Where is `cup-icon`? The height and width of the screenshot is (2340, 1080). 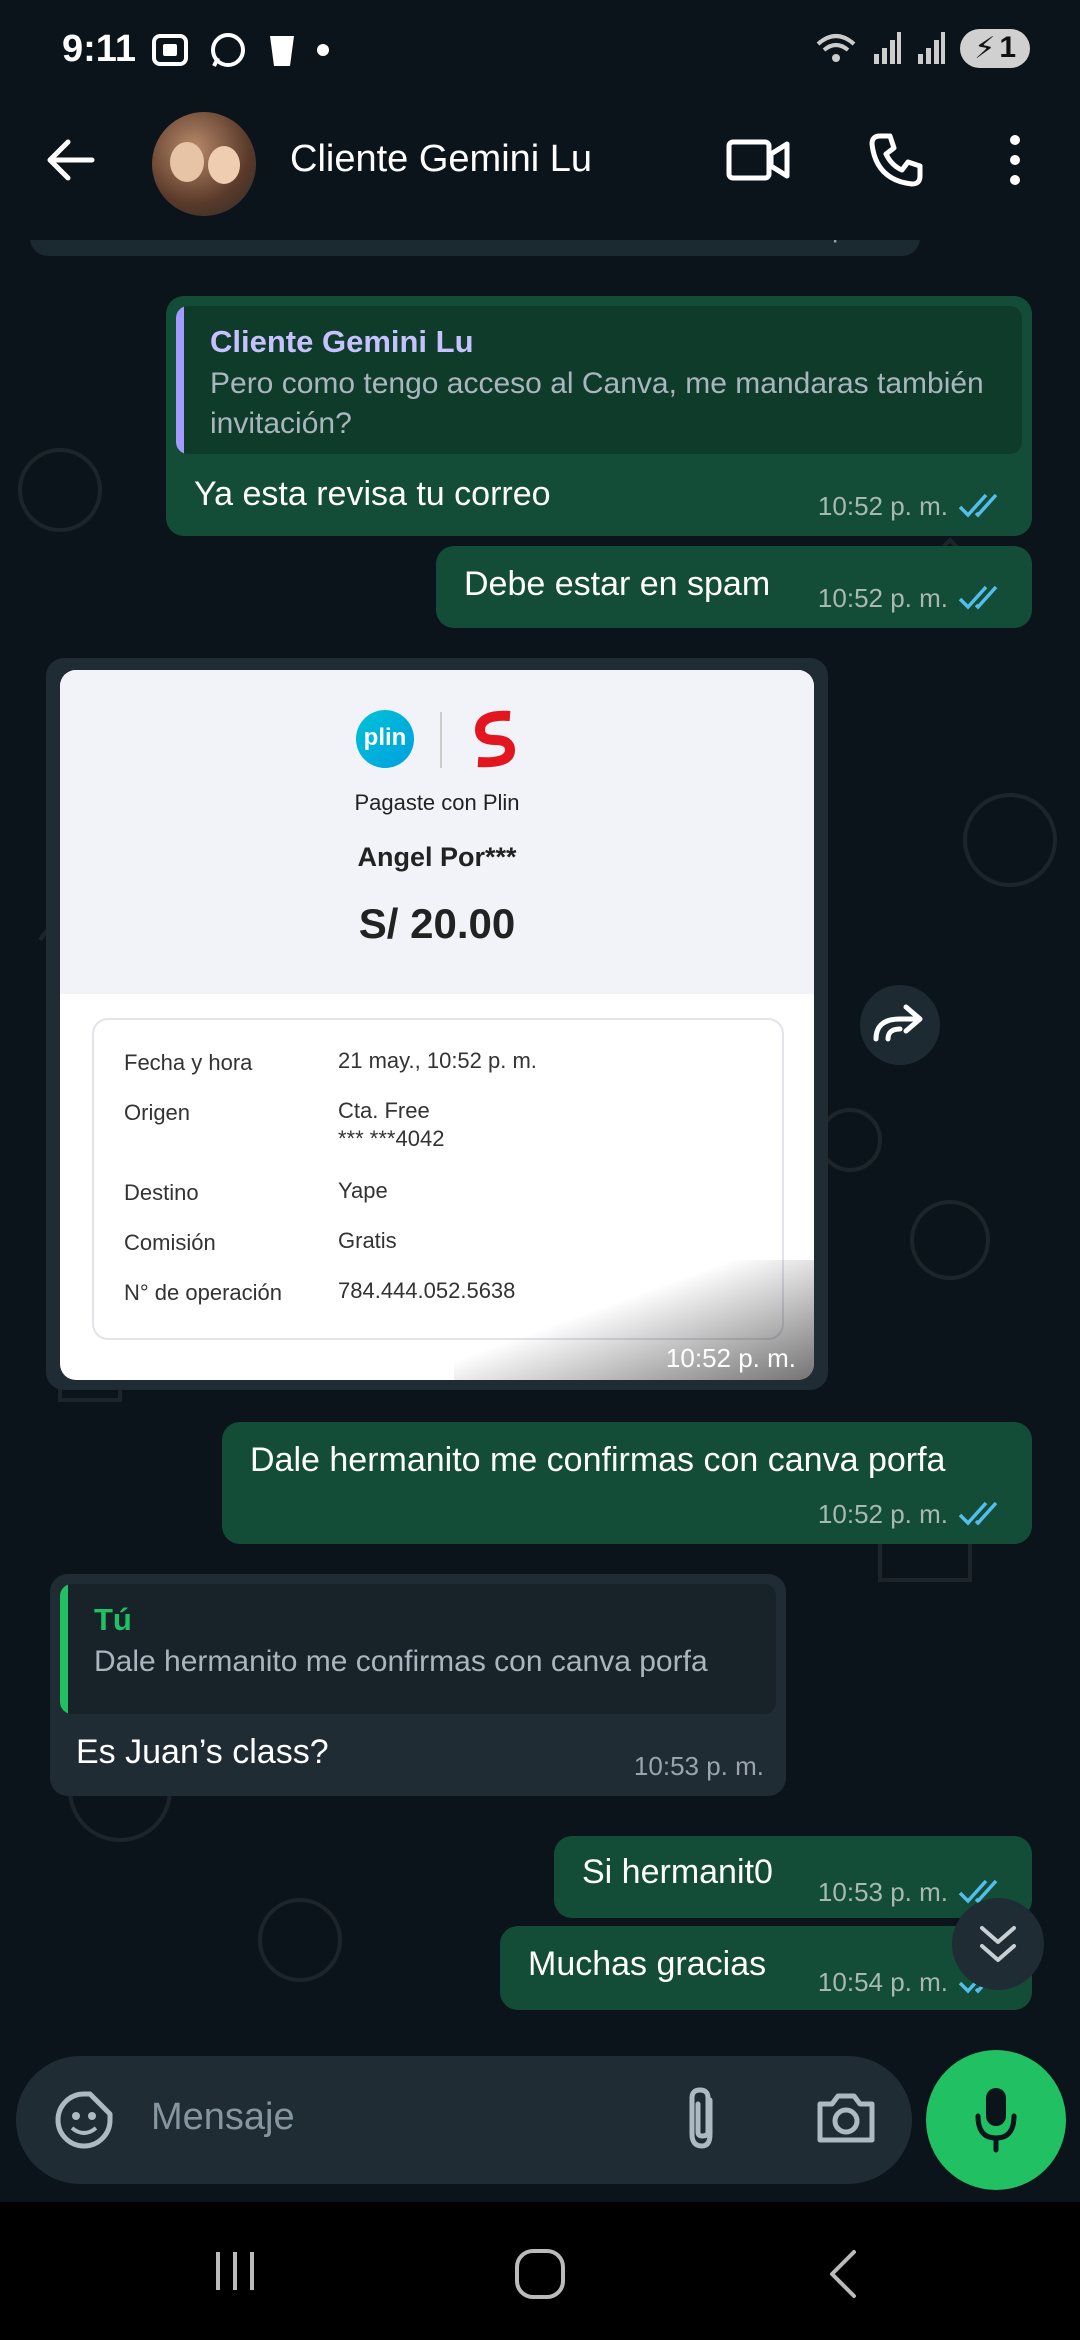
cup-icon is located at coordinates (282, 51).